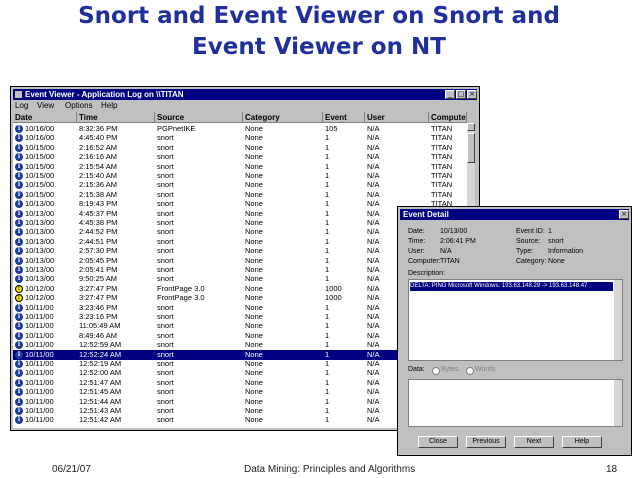 The image size is (638, 478). Describe the element at coordinates (100, 420) in the screenshot. I see `cell-time: 12:51:42 AM` at that location.